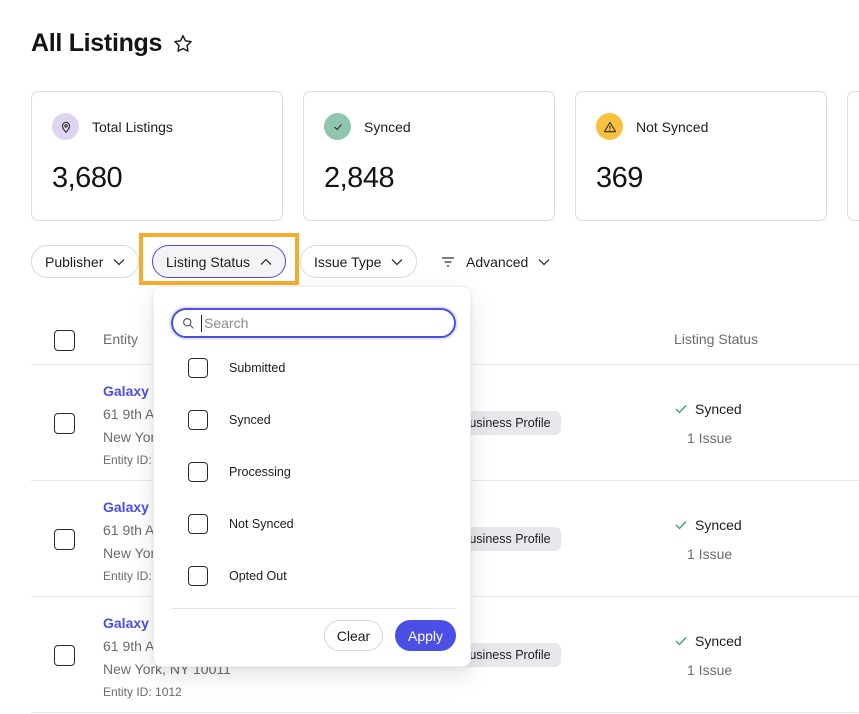 This screenshot has width=859, height=714. Describe the element at coordinates (74, 261) in the screenshot. I see `filter-label: Publisher` at that location.